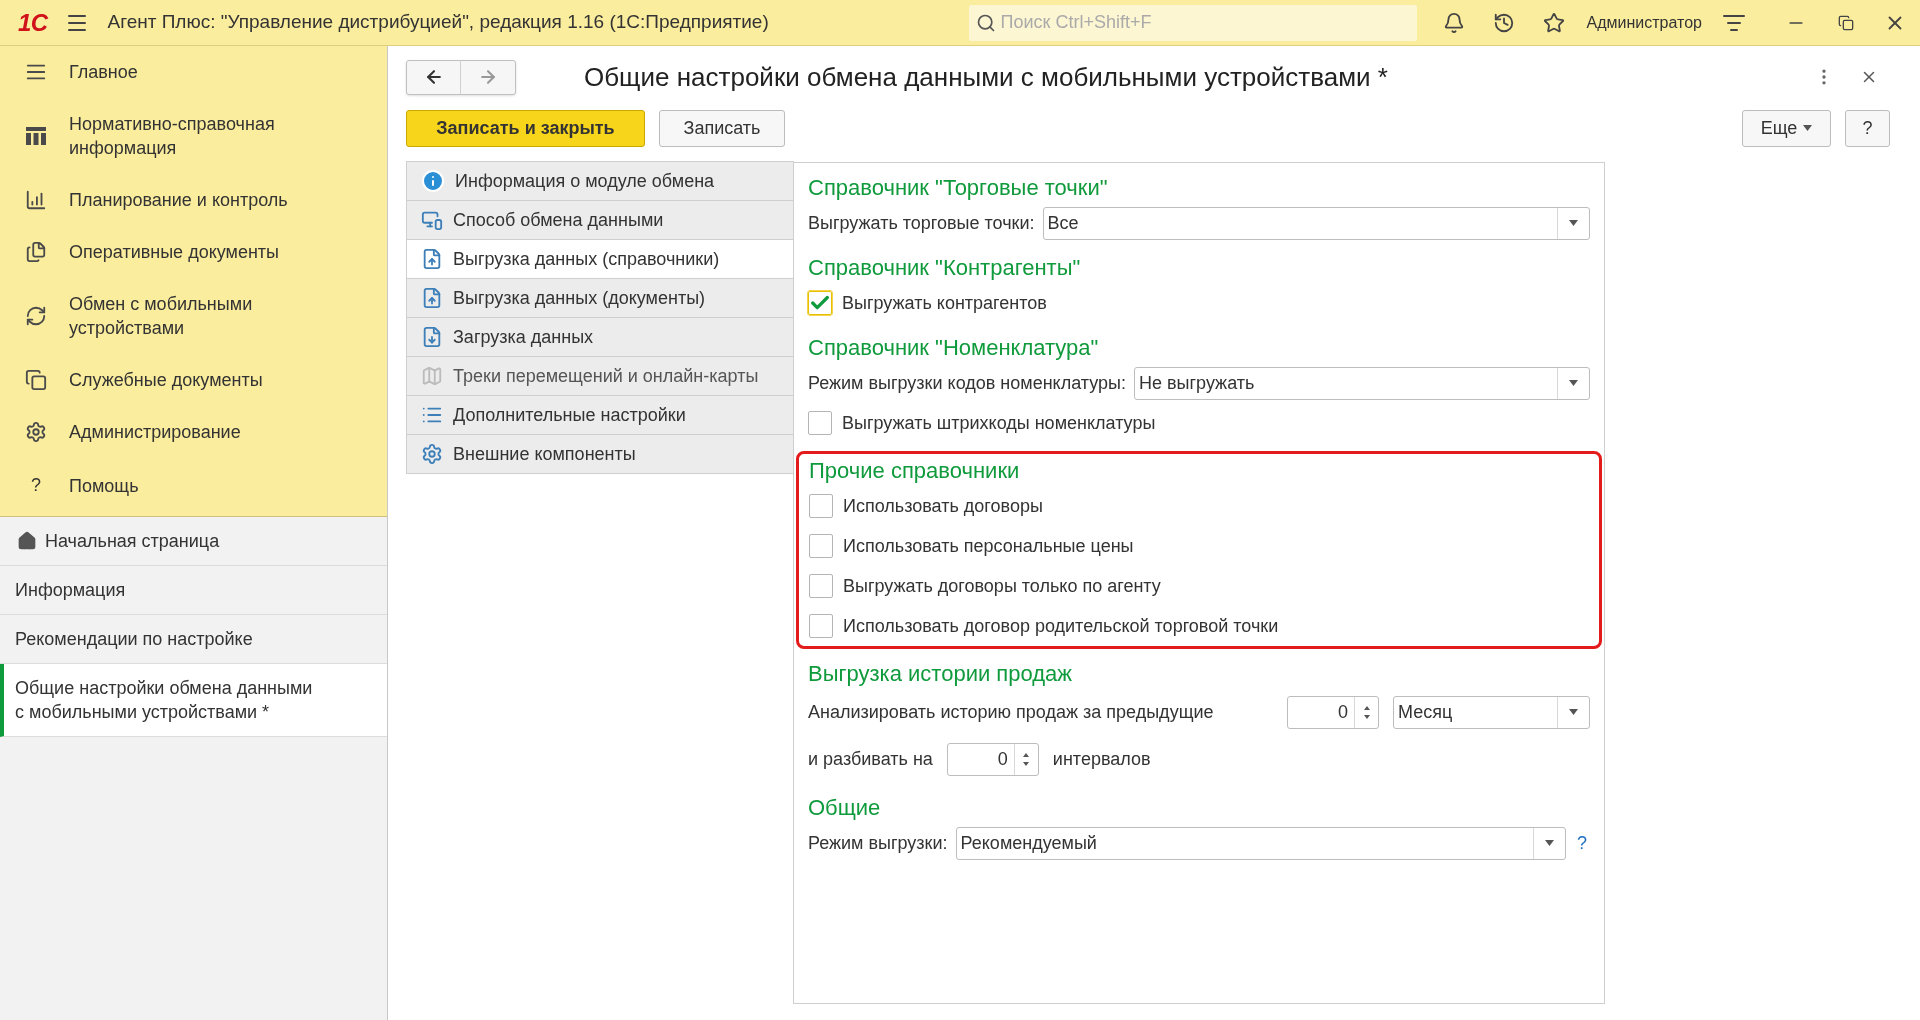 The height and width of the screenshot is (1020, 1920). I want to click on form-button: Записать, so click(722, 128).